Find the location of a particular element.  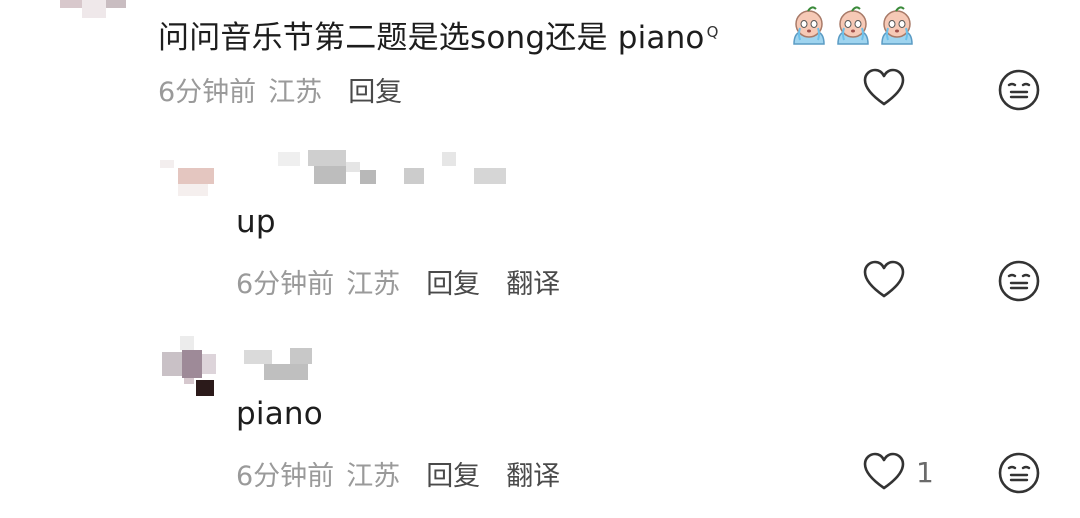

emoji-group is located at coordinates (853, 26).